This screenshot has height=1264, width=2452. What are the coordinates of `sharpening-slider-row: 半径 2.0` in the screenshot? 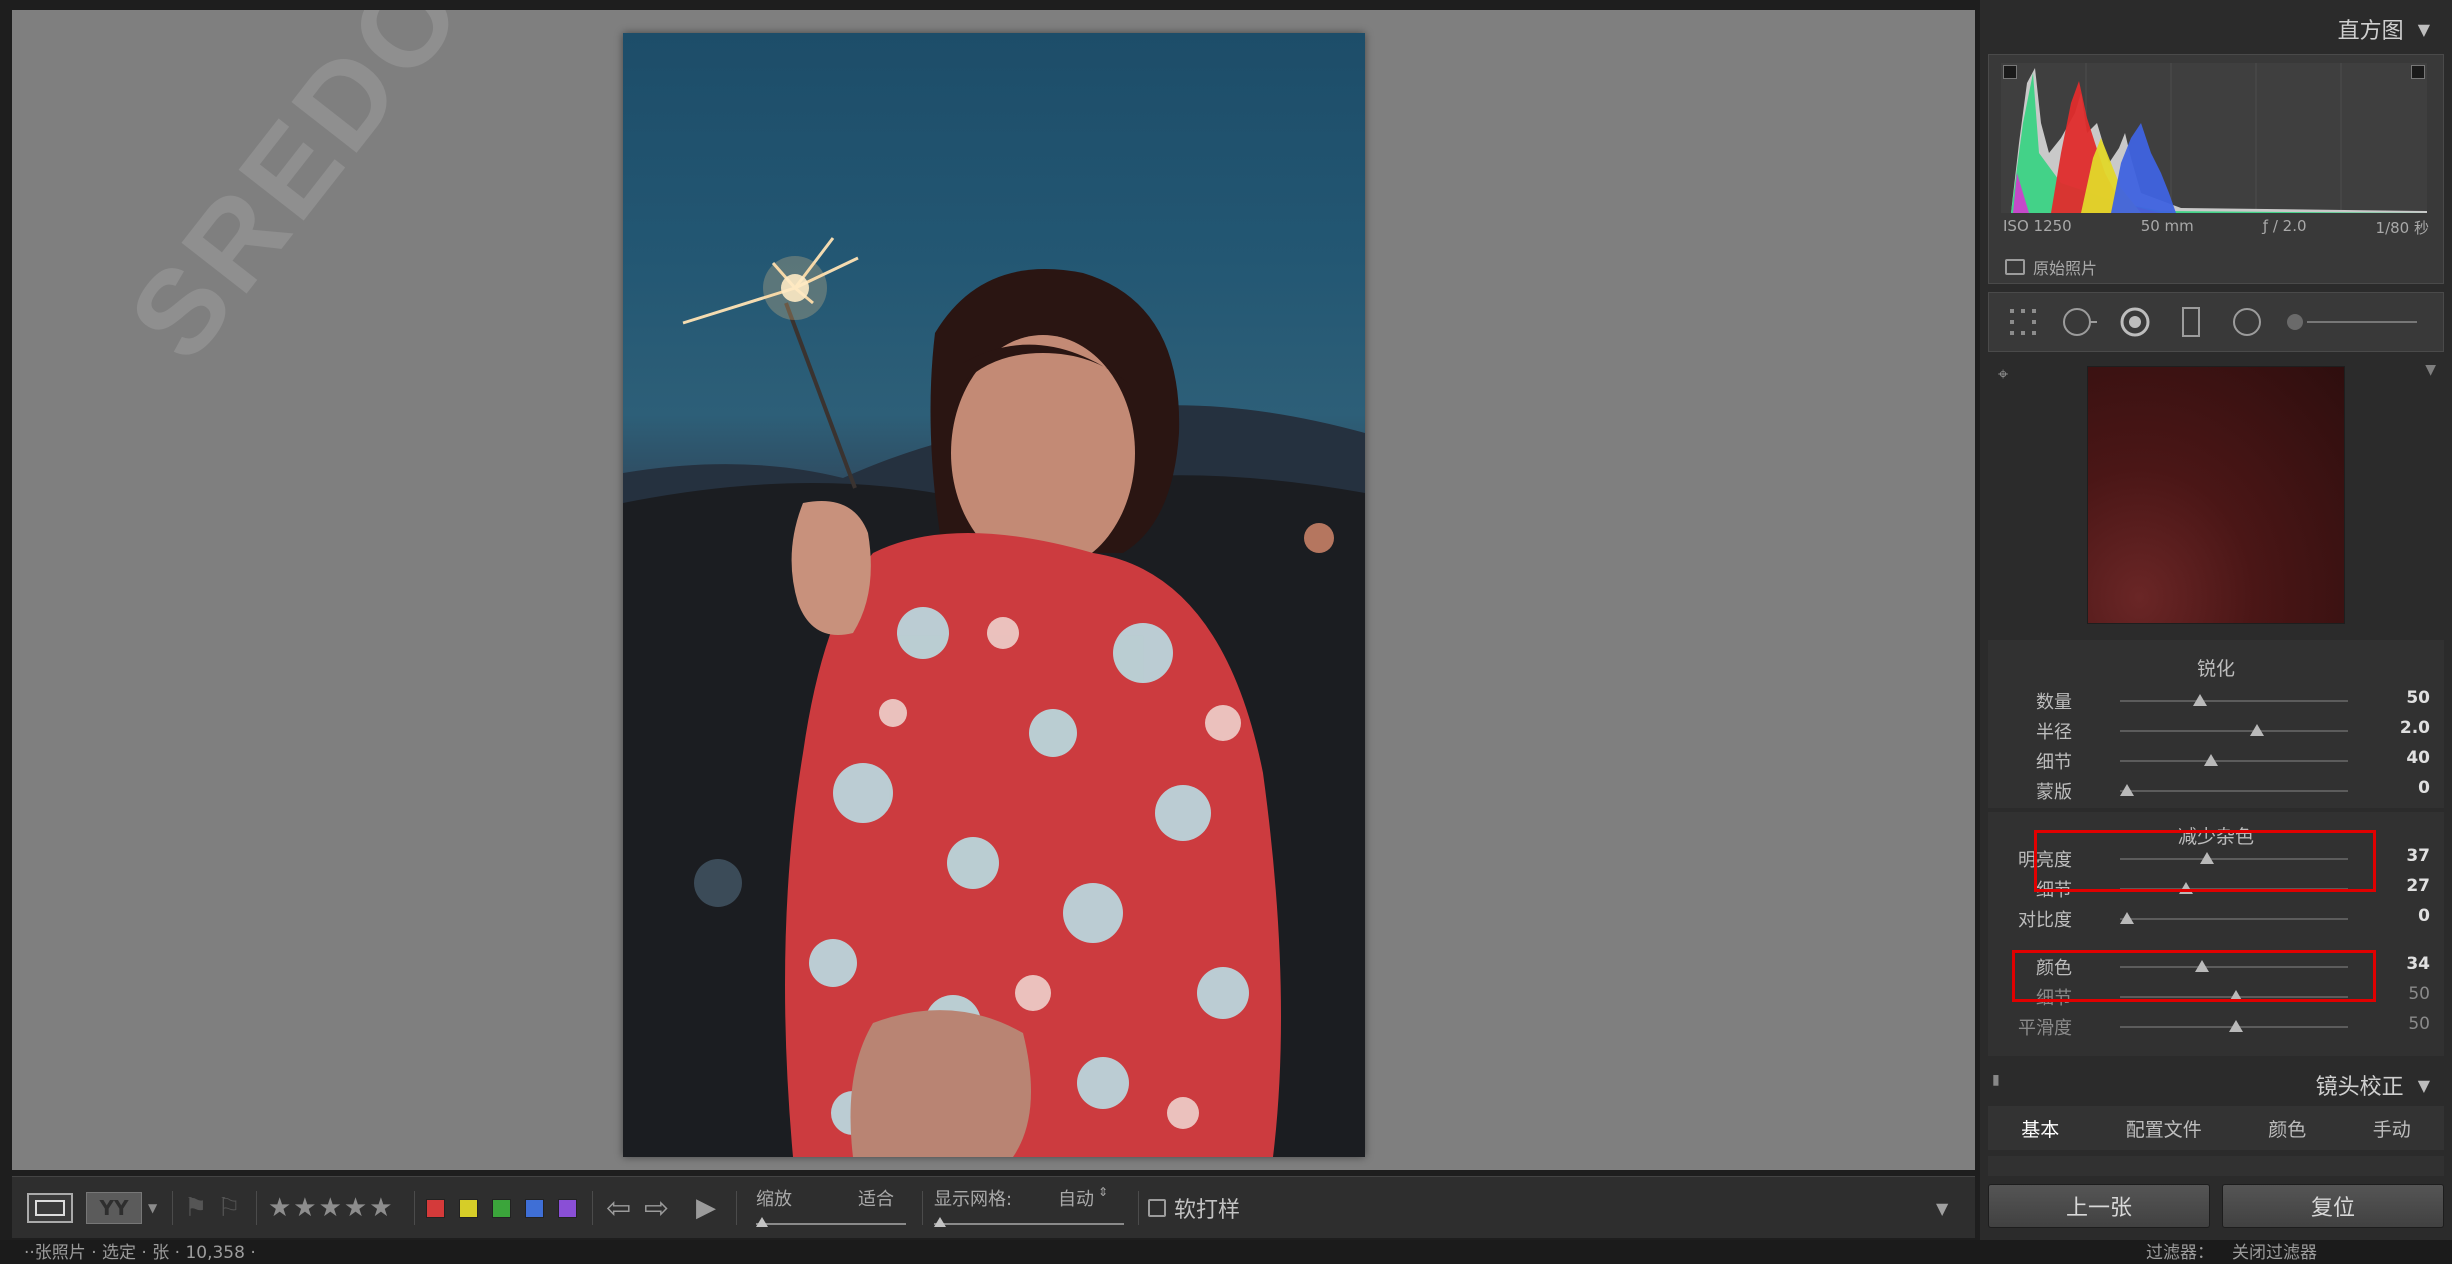 It's located at (2216, 730).